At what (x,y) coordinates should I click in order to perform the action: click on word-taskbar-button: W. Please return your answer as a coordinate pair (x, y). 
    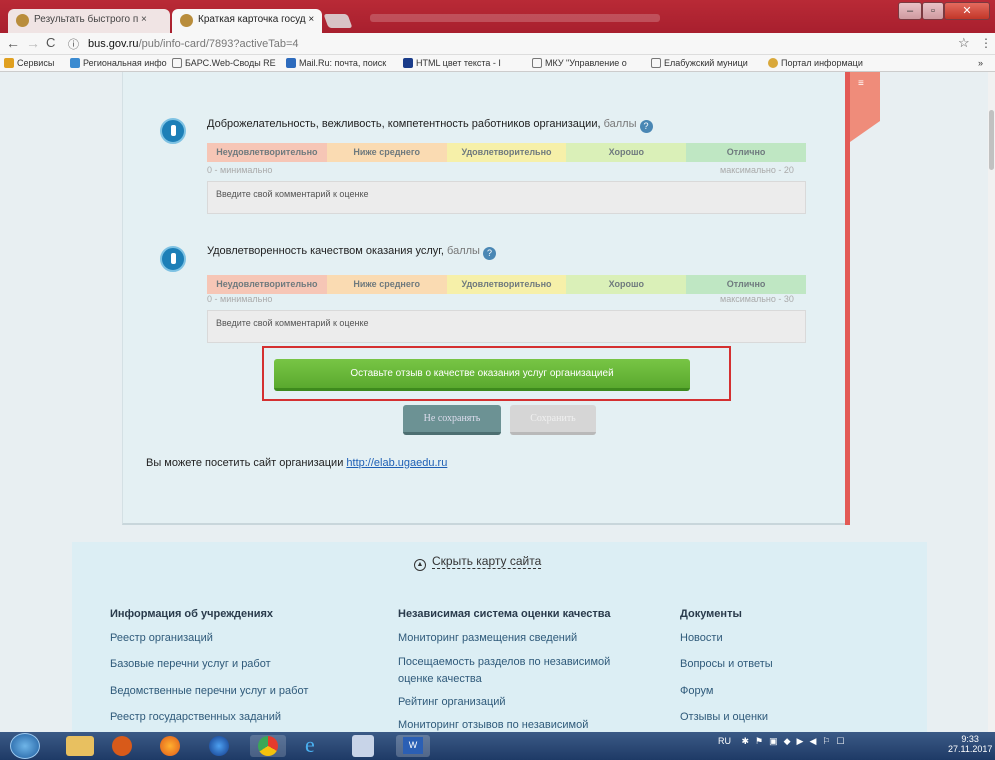
    Looking at the image, I should click on (413, 746).